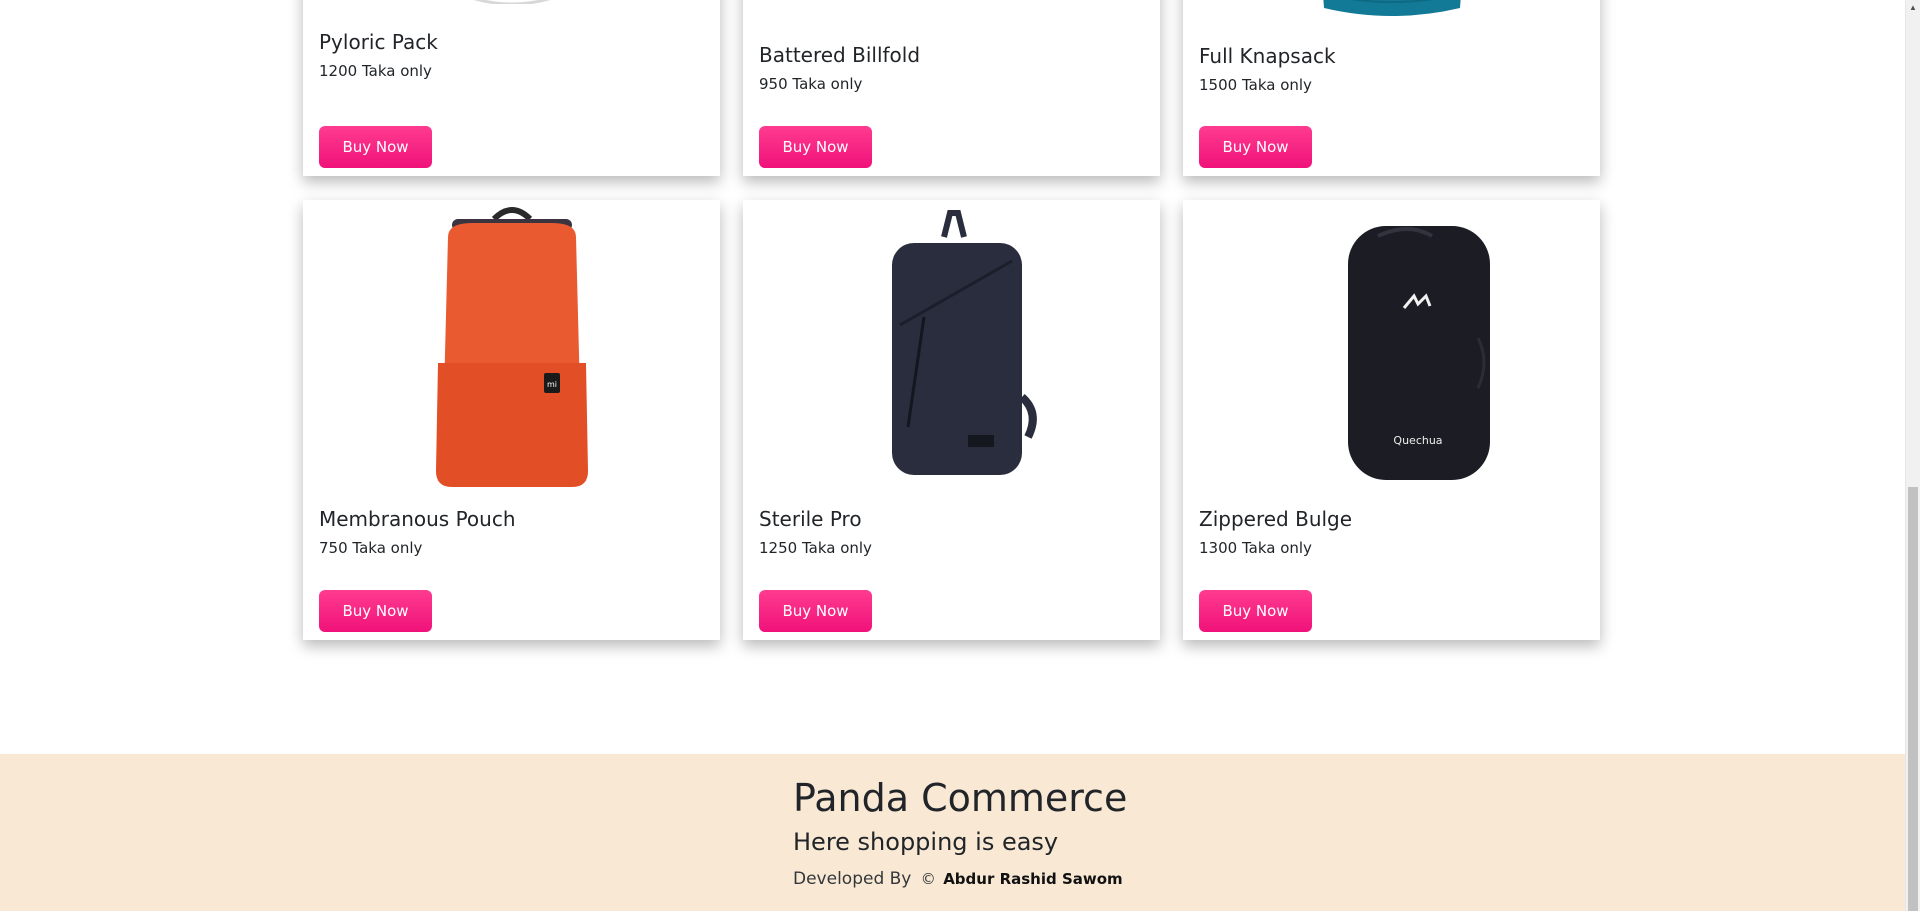 This screenshot has width=1920, height=911. Describe the element at coordinates (810, 519) in the screenshot. I see `product-title: Sterile Pro` at that location.